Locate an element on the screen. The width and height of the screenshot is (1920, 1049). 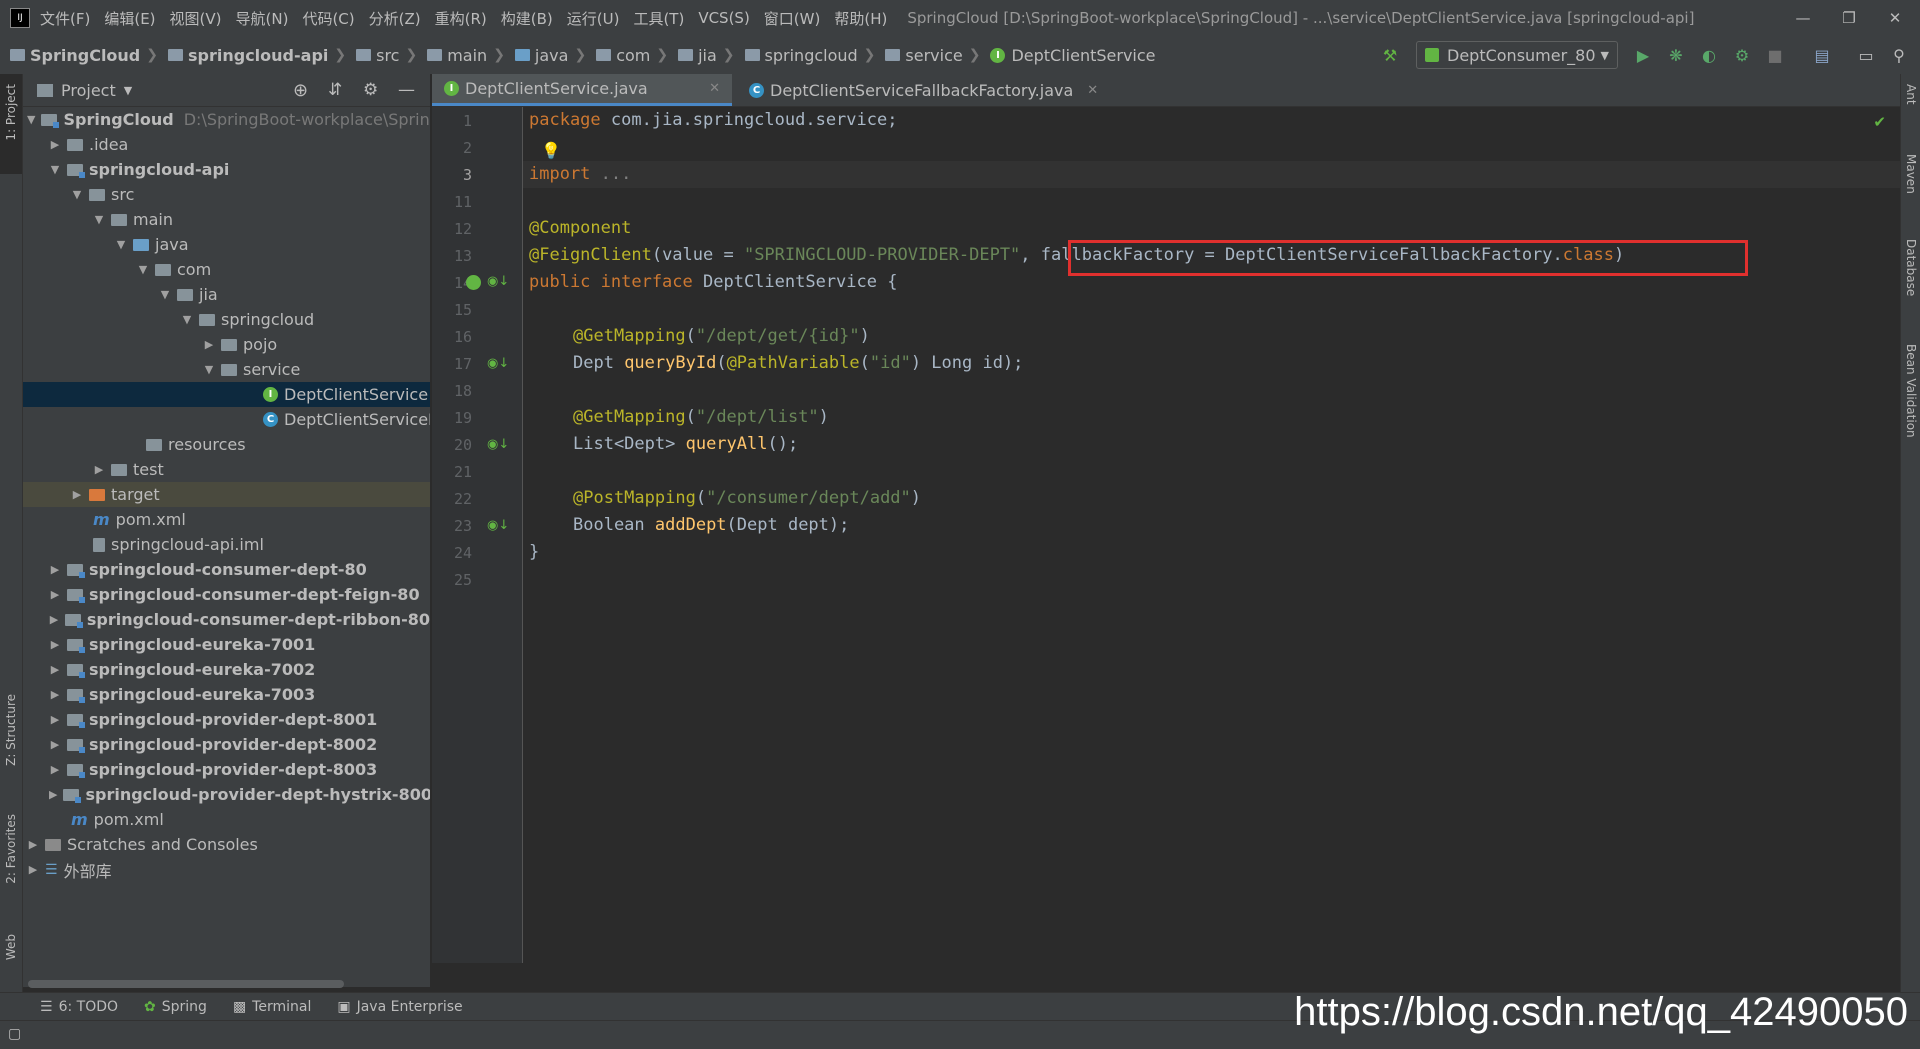
tree-node-fallbackfactory: C DeptClientServiceFa is located at coordinates (226, 419).